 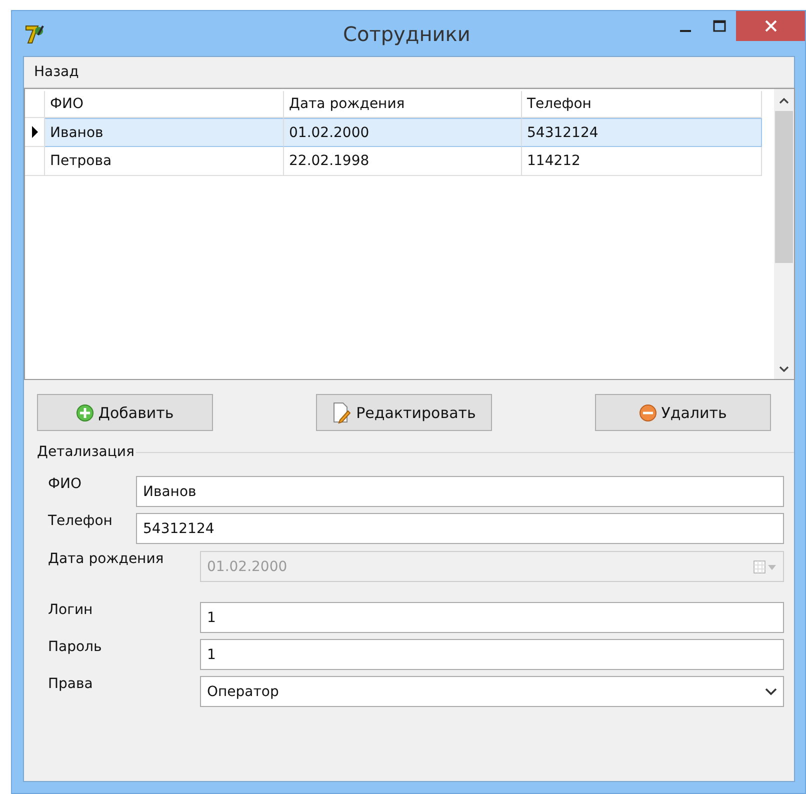 I want to click on table-row: Иванов 01.02.2000 54312124, so click(x=399, y=132).